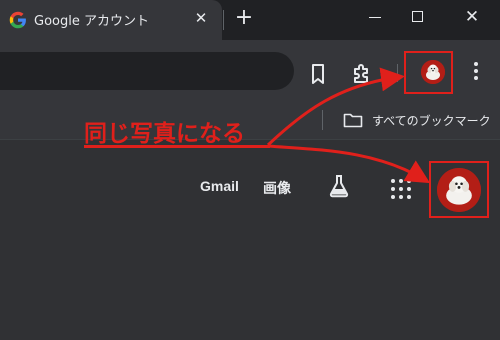 Image resolution: width=500 pixels, height=340 pixels. Describe the element at coordinates (17, 20) in the screenshot. I see `google-g-icon` at that location.